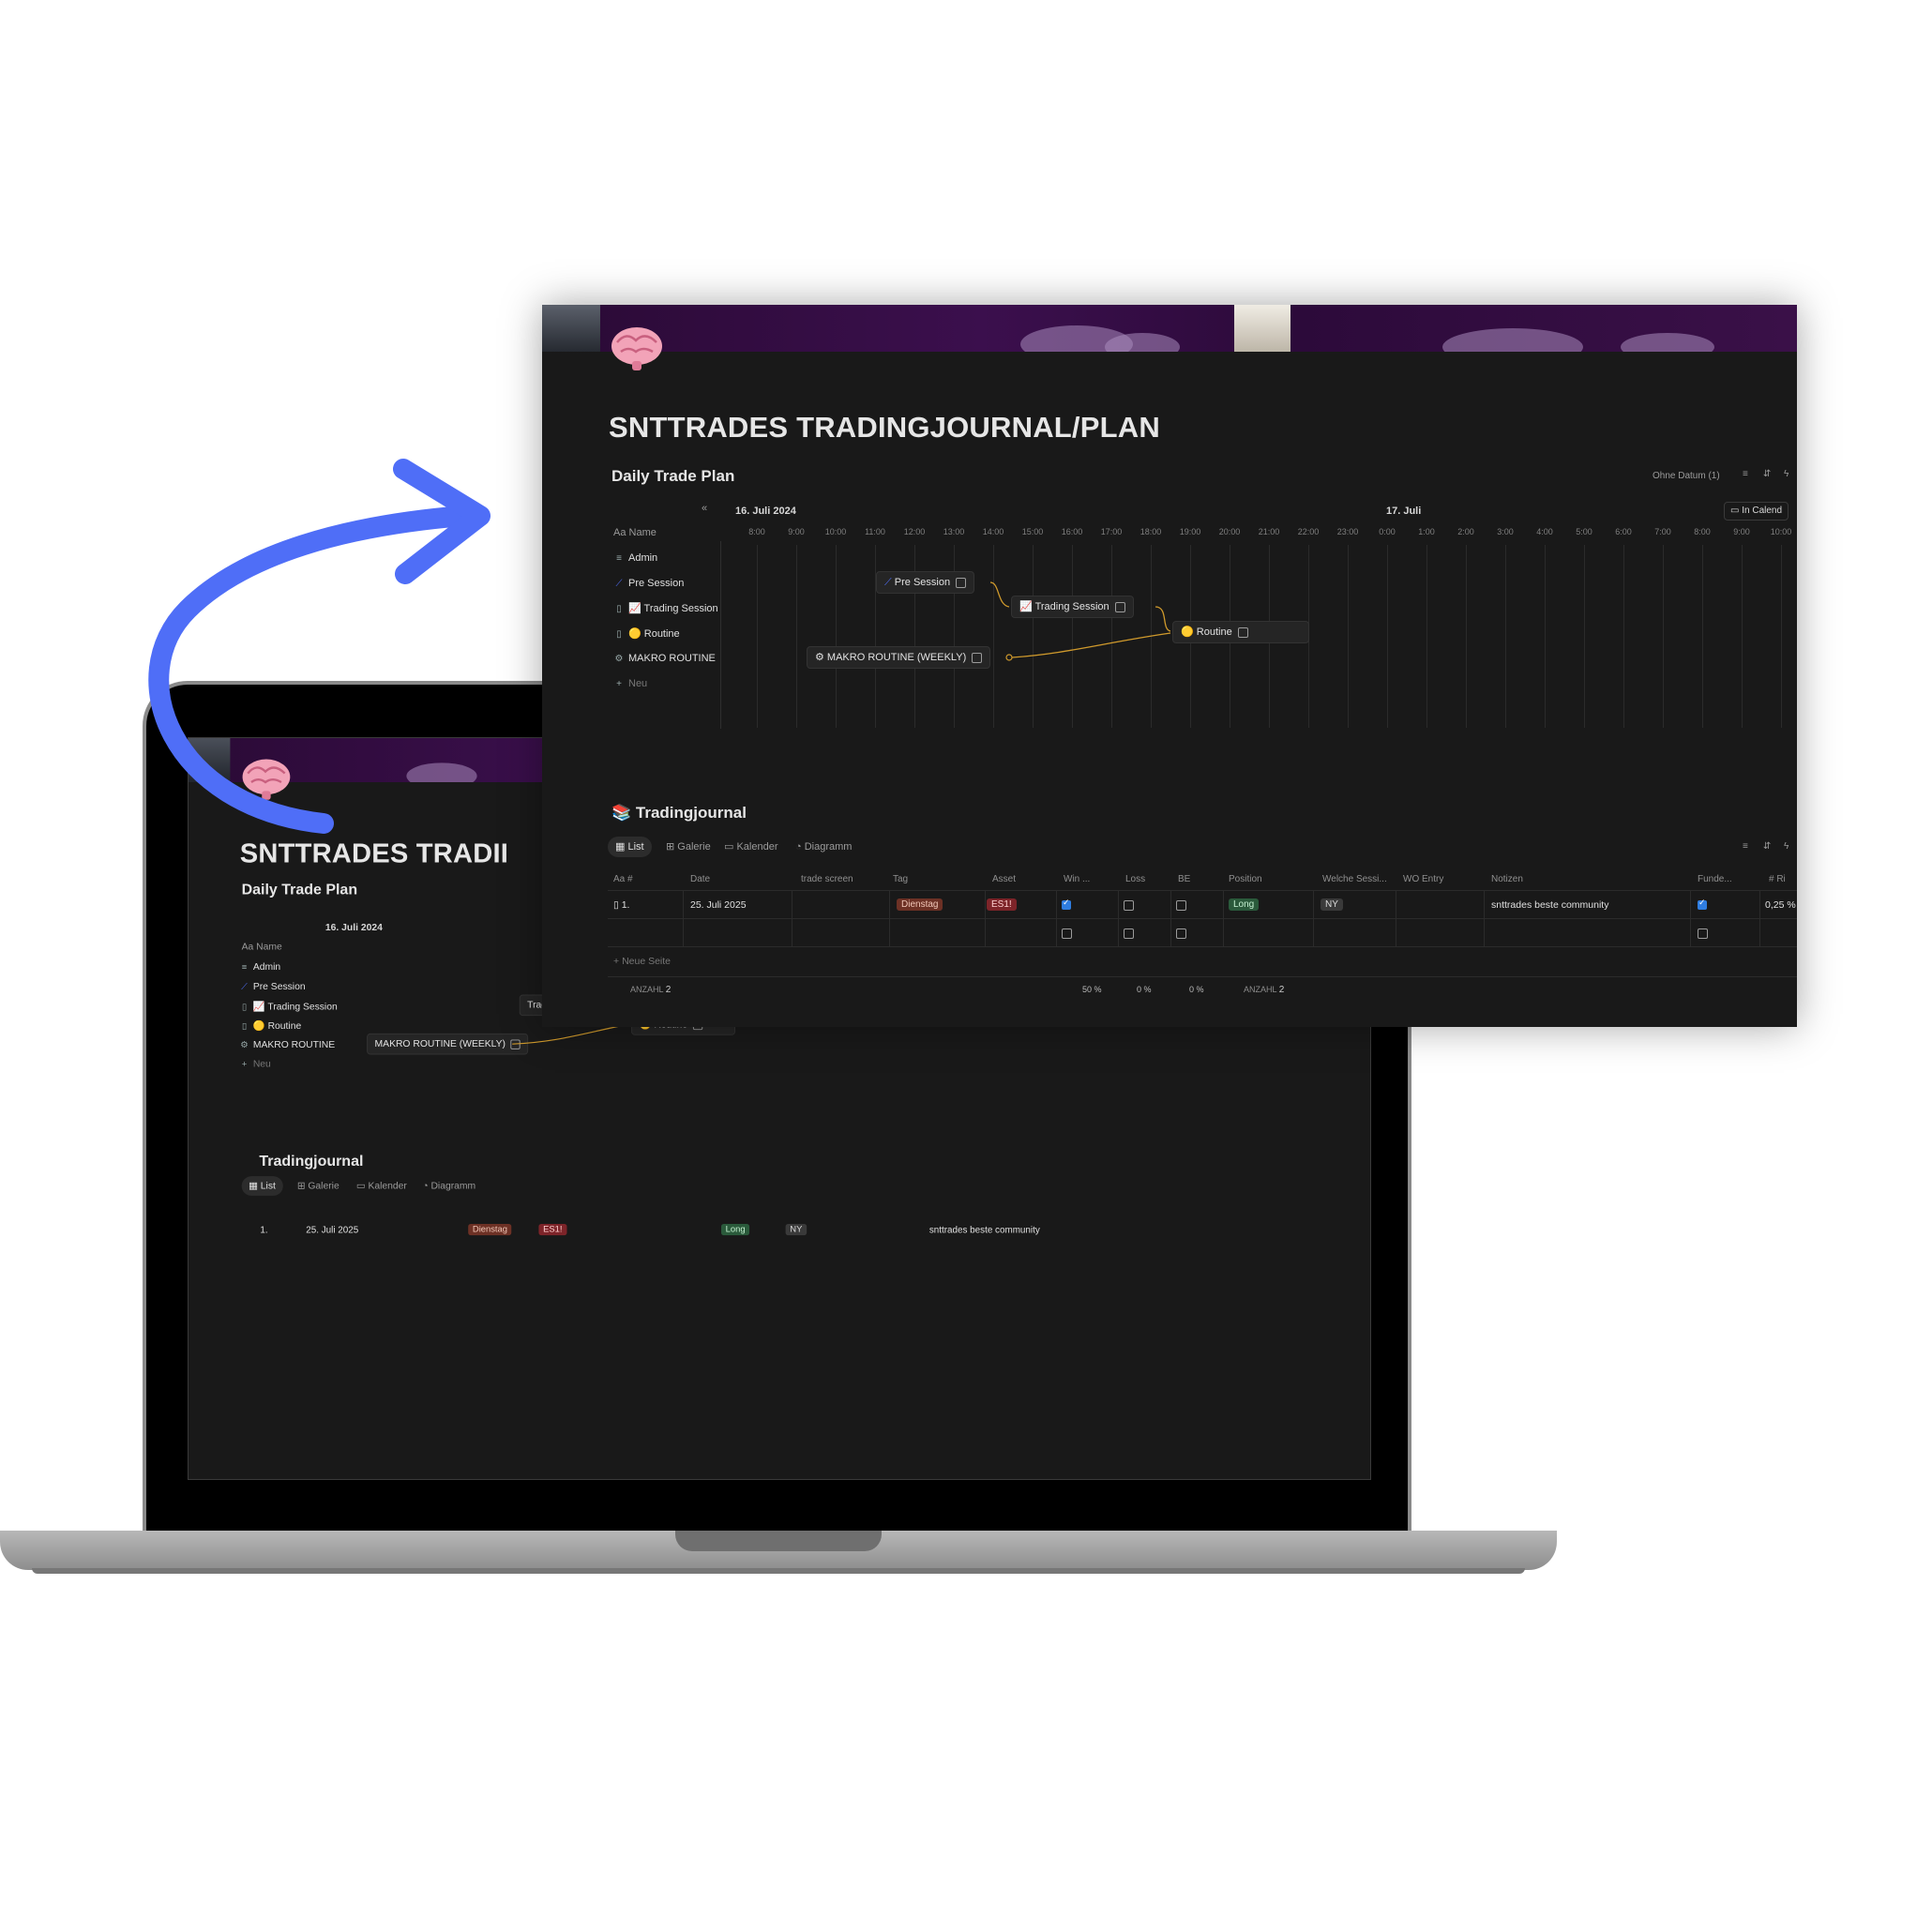  What do you see at coordinates (311, 1161) in the screenshot?
I see `section-title-journal: Tradingjournal` at bounding box center [311, 1161].